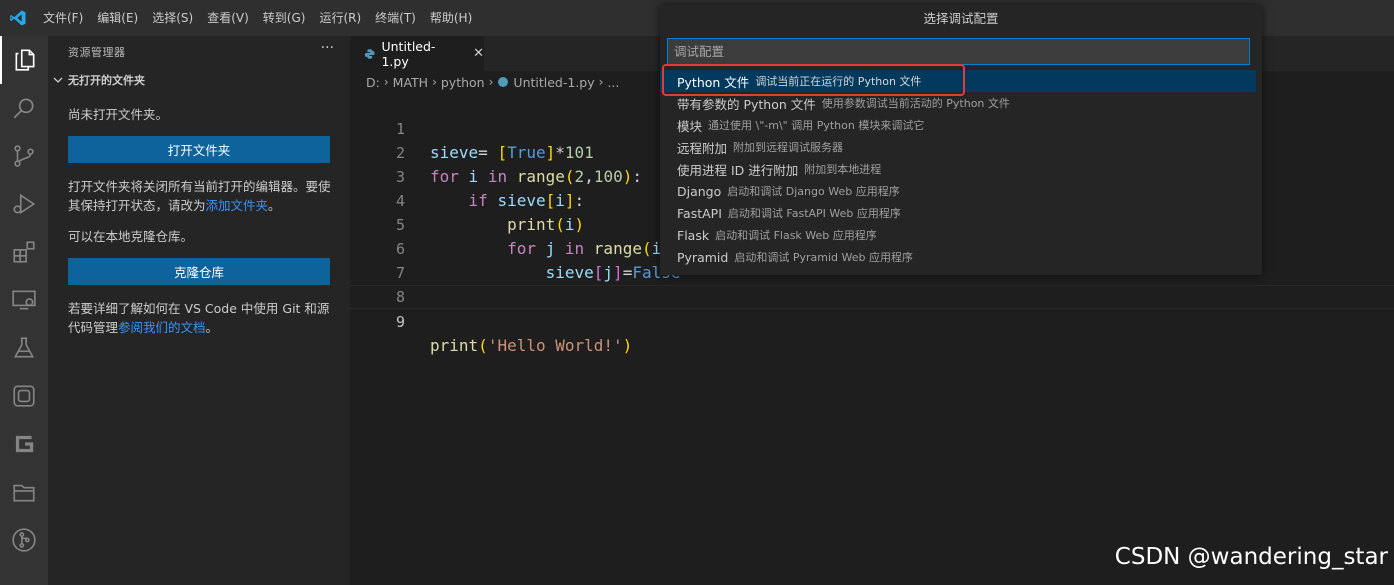 This screenshot has width=1394, height=585. What do you see at coordinates (872, 320) in the screenshot?
I see `code-line-9: 9 print('Hello World!')` at bounding box center [872, 320].